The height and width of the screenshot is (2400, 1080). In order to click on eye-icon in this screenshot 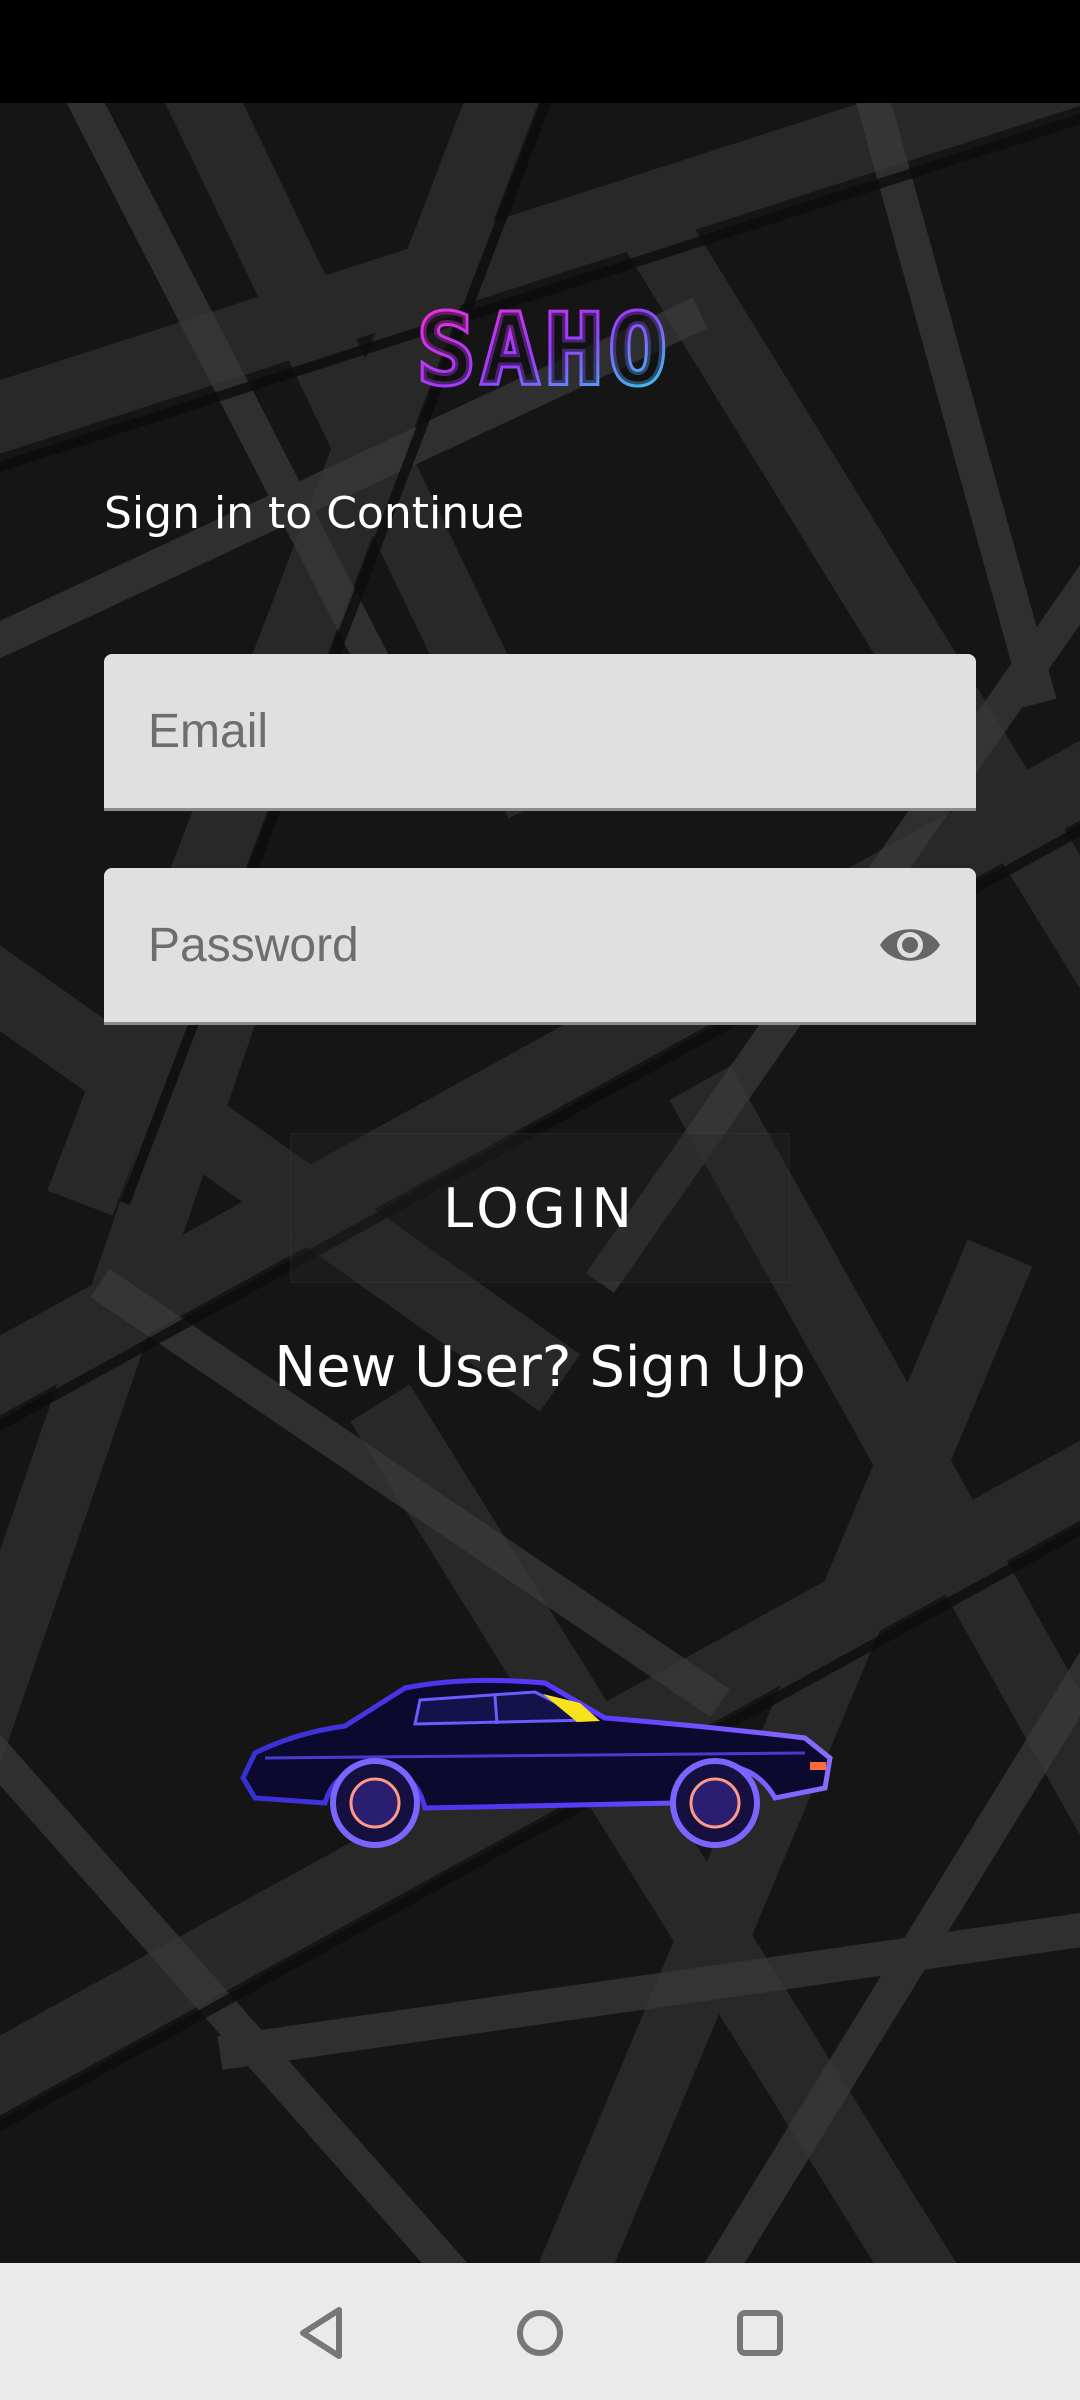, I will do `click(910, 945)`.